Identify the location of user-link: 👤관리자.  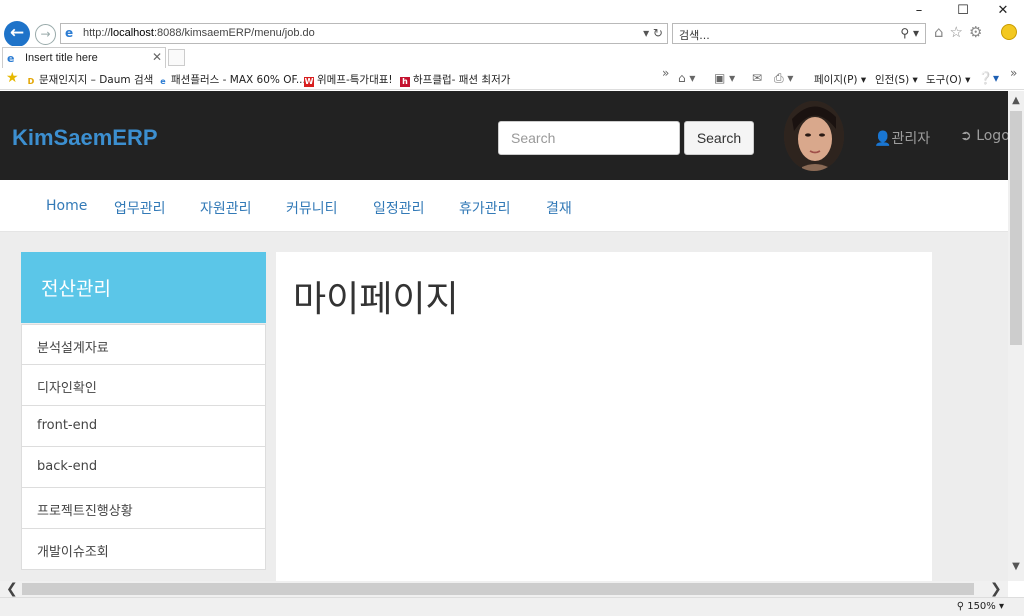
(902, 138).